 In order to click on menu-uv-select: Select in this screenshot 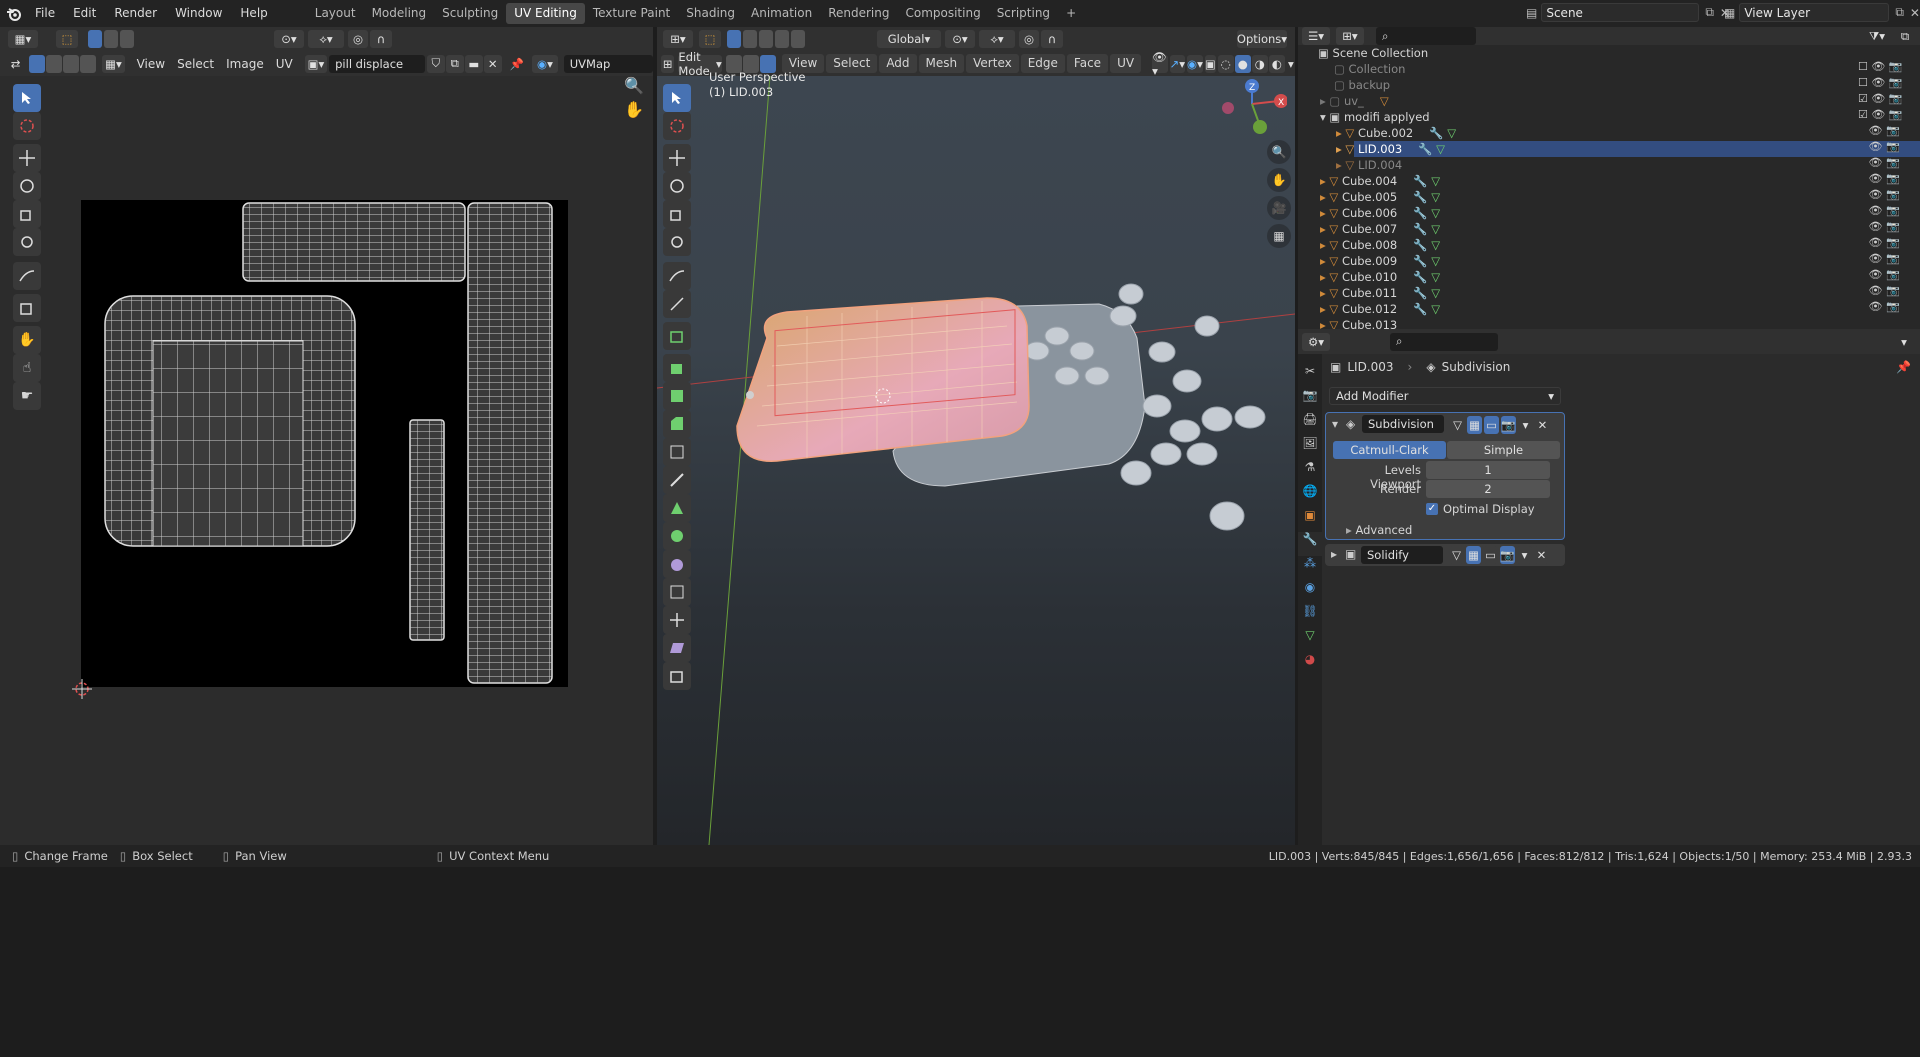, I will do `click(195, 64)`.